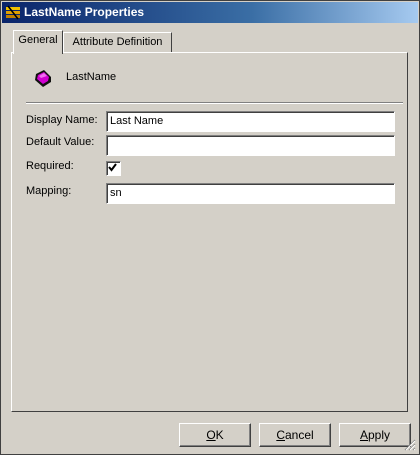  Describe the element at coordinates (379, 435) in the screenshot. I see `apply-label-rest: pply` at that location.